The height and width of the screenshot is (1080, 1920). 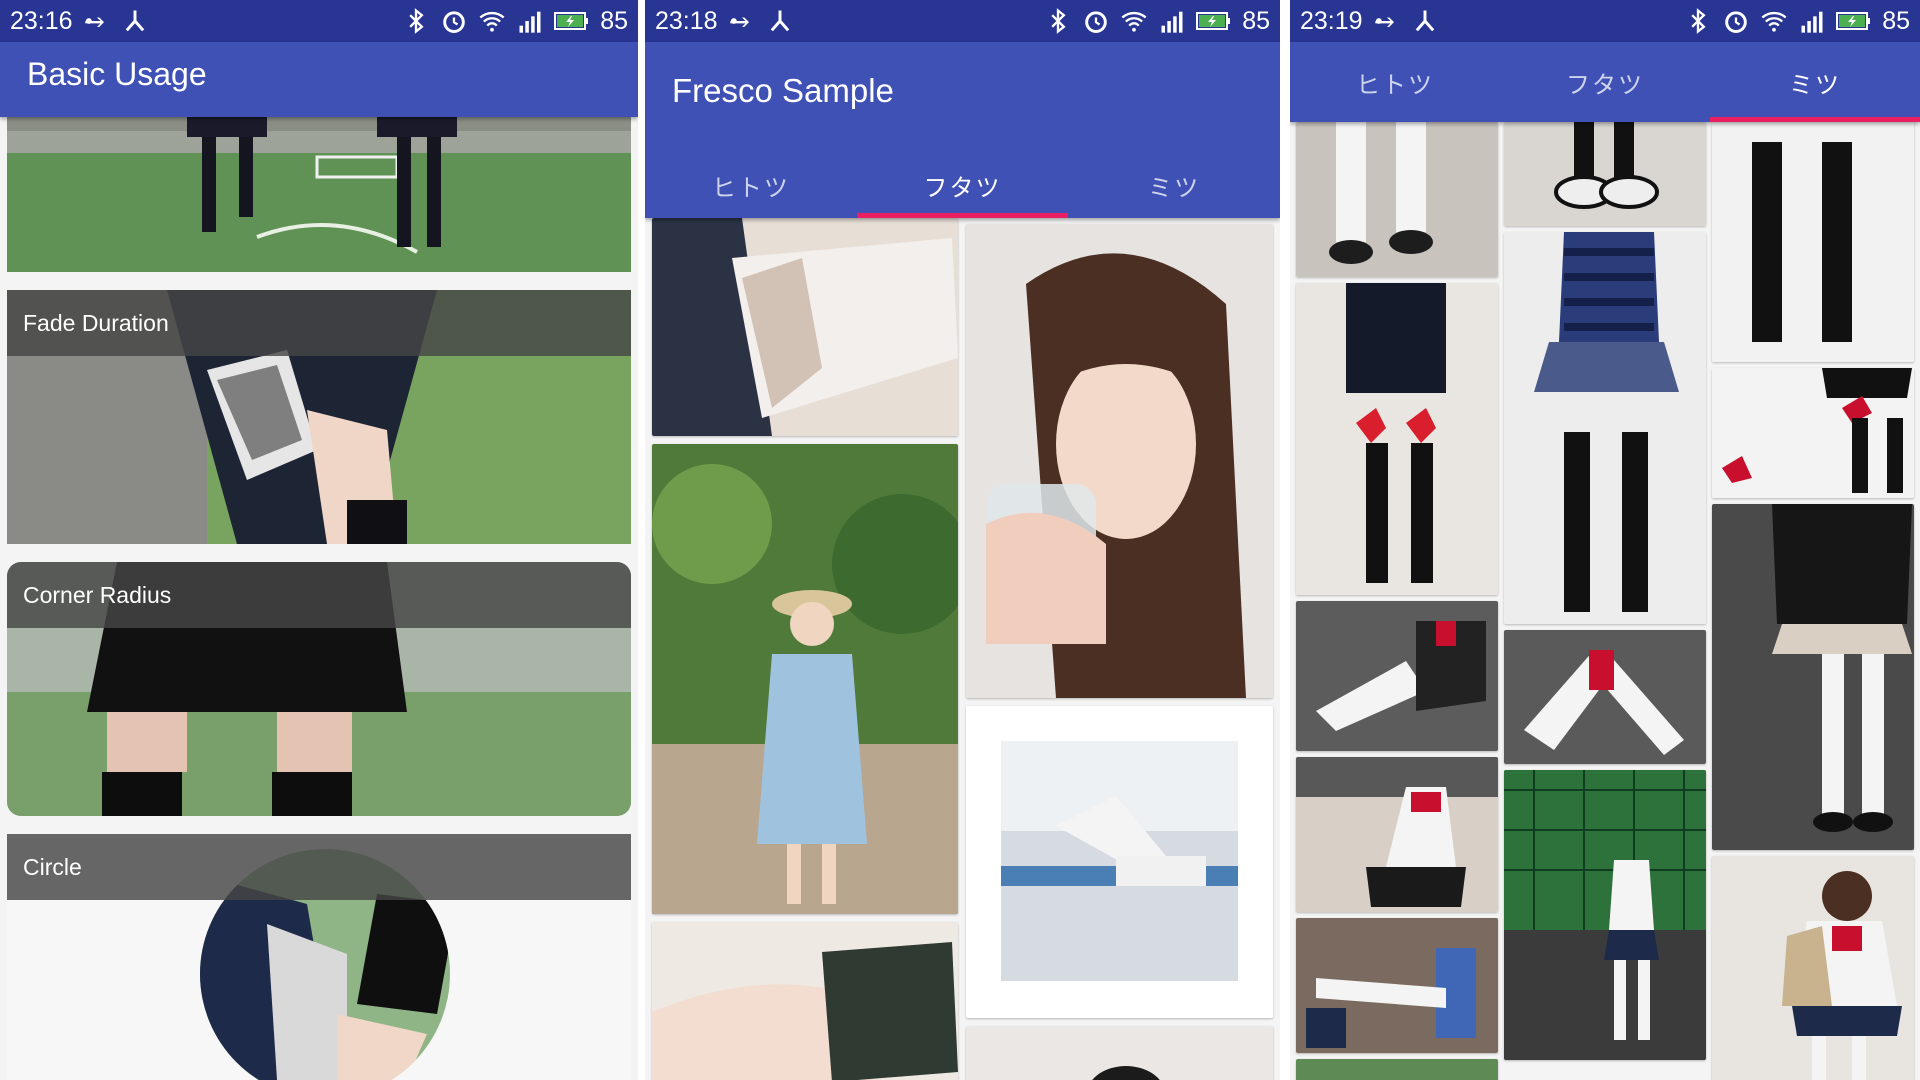 I want to click on status-bar: 23:19 85, so click(x=1605, y=21).